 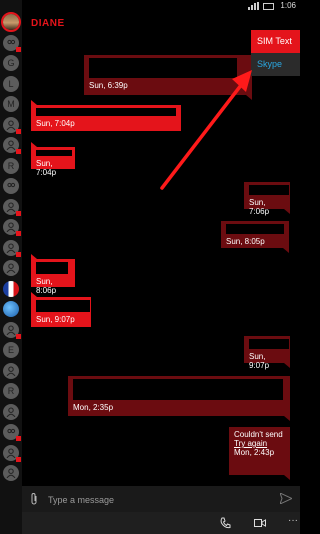 I want to click on phone-call-icon, so click(x=225, y=523).